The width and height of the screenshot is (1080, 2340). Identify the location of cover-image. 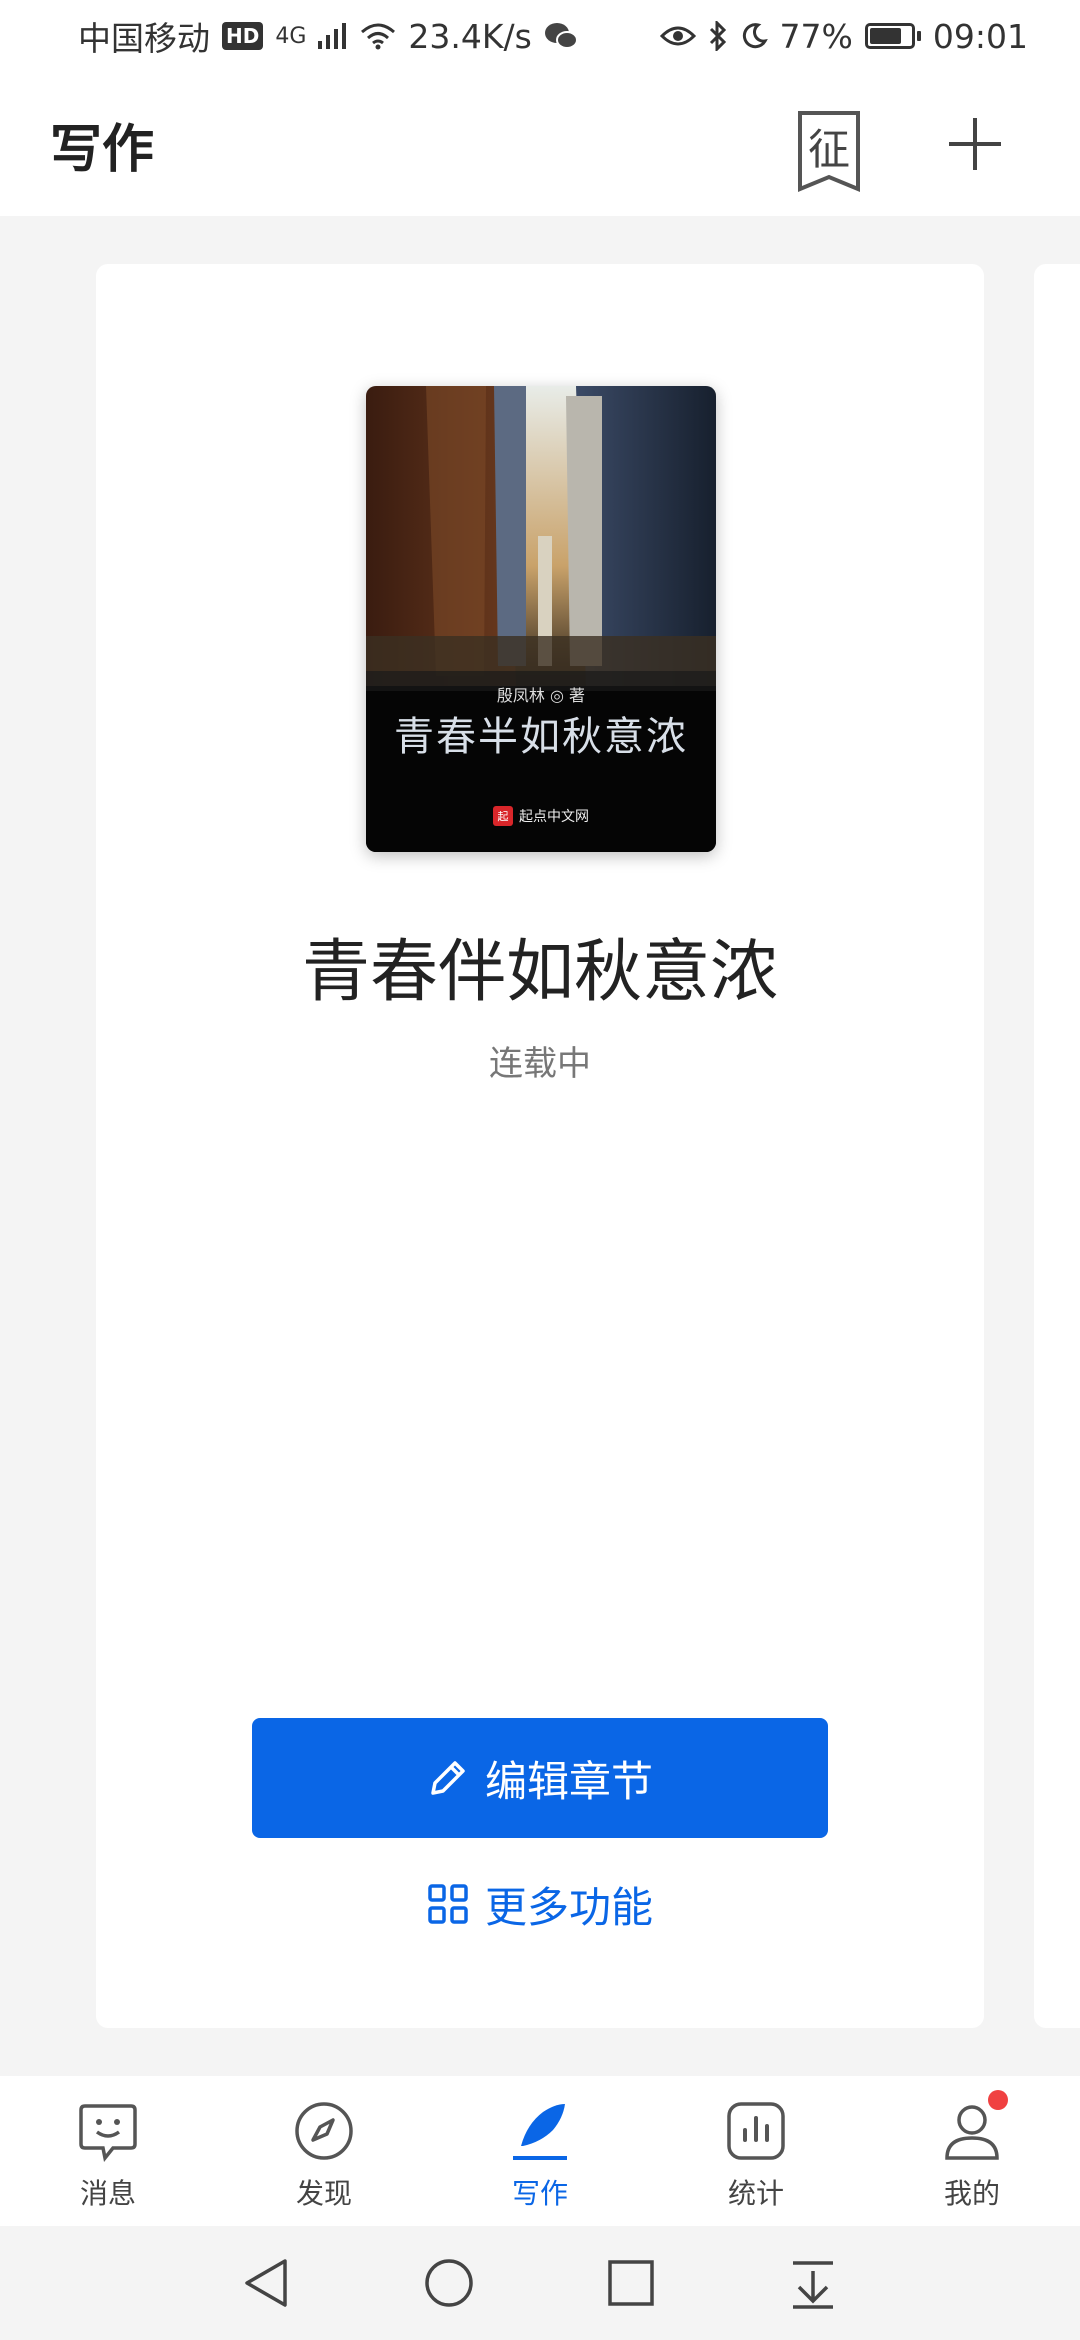
(541, 619).